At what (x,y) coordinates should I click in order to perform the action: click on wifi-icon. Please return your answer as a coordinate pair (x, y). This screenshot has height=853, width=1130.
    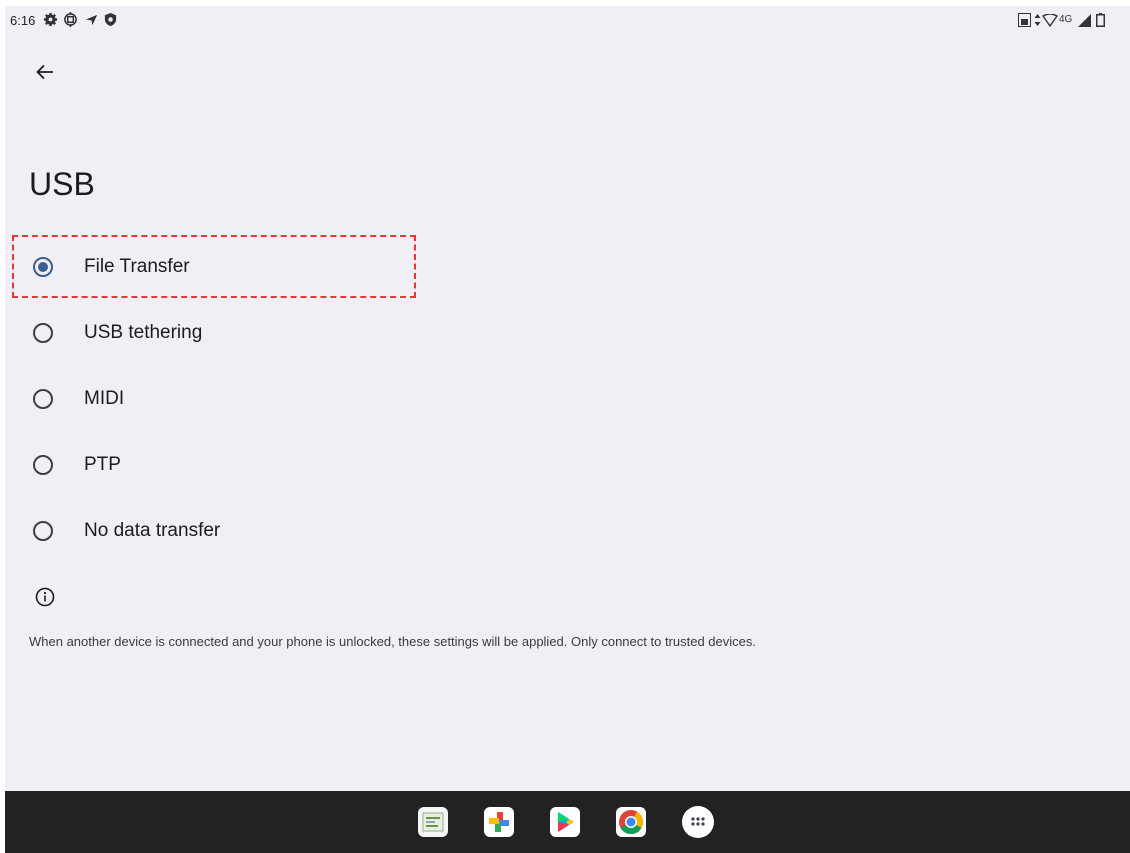
    Looking at the image, I should click on (1050, 20).